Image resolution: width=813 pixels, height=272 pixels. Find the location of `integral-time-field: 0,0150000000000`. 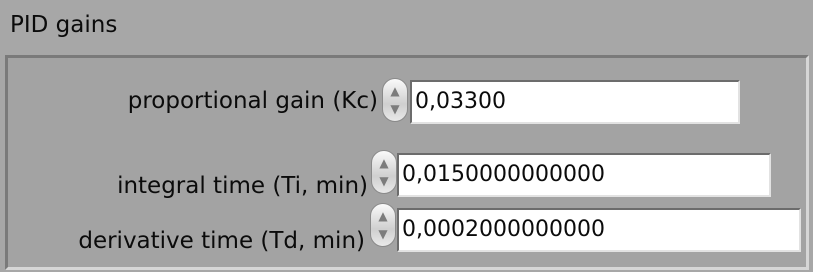

integral-time-field: 0,0150000000000 is located at coordinates (584, 175).